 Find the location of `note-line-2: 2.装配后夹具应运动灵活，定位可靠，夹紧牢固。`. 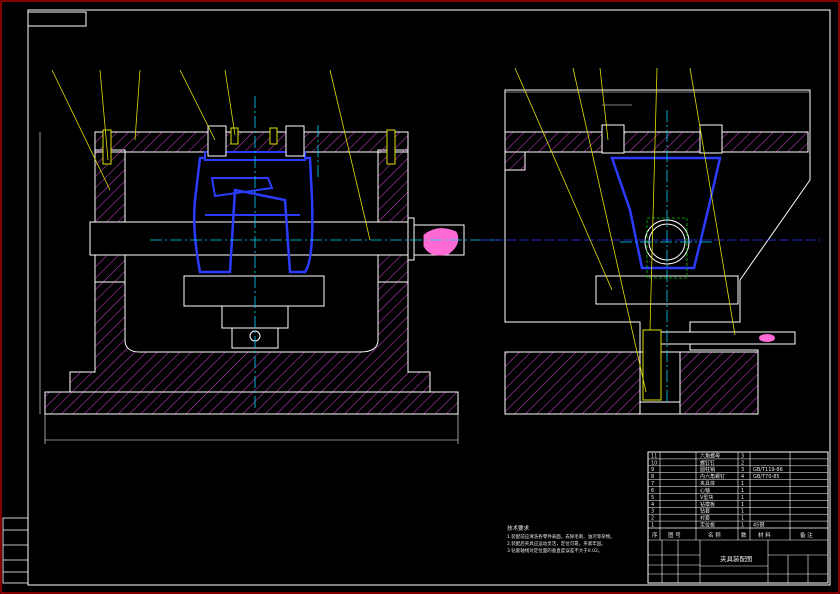

note-line-2: 2.装配后夹具应运动灵活，定位可靠，夹紧牢固。 is located at coordinates (556, 543).